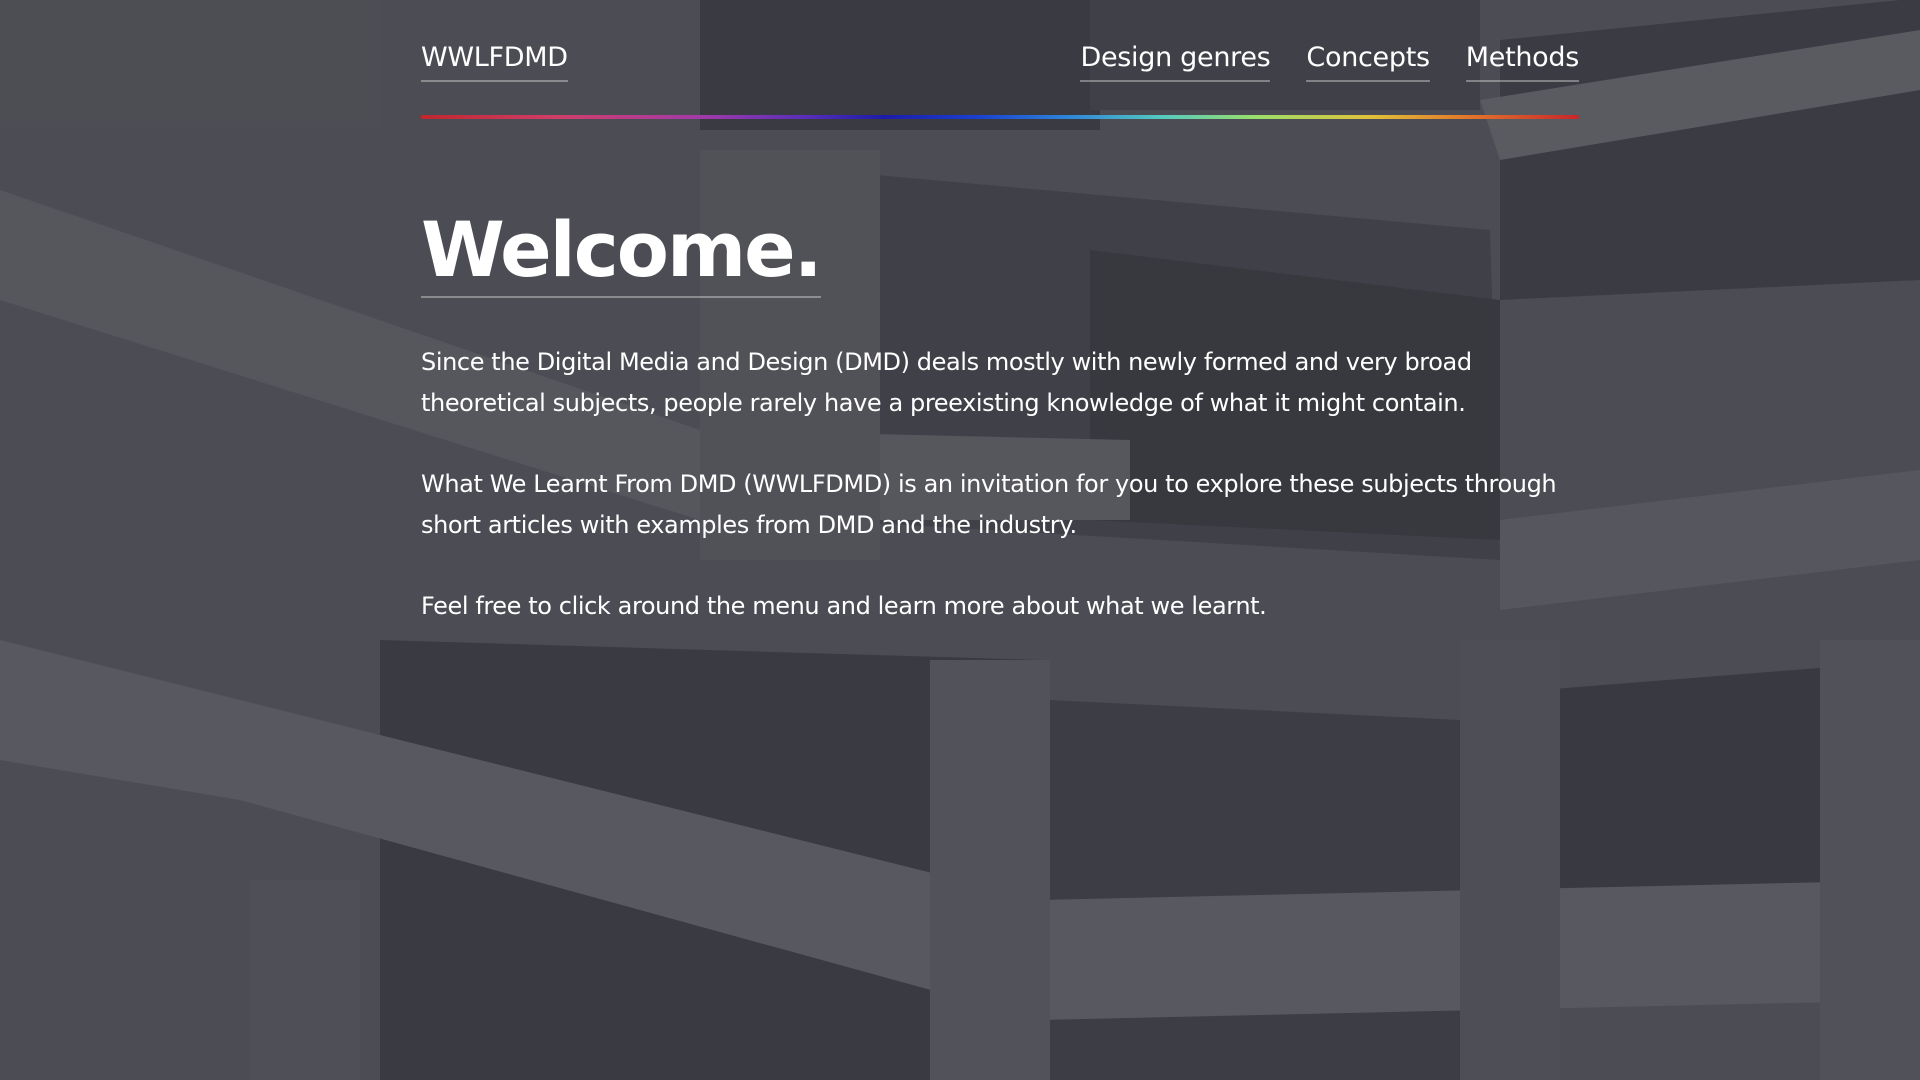 The height and width of the screenshot is (1080, 1920). Describe the element at coordinates (622, 251) in the screenshot. I see `page-title: Welcome.` at that location.